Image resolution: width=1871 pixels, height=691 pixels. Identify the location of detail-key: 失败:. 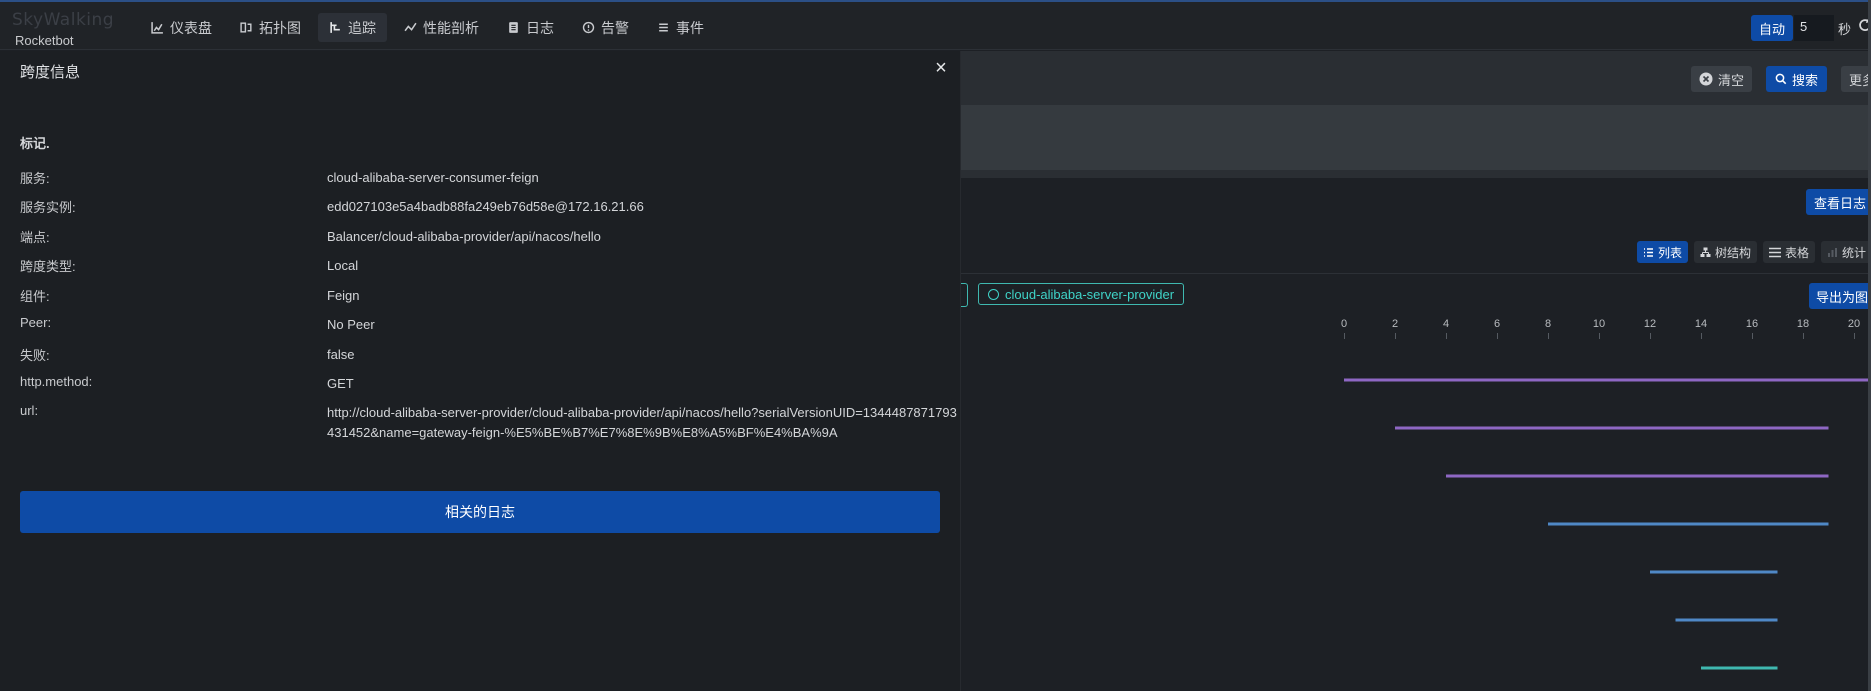
(35, 355).